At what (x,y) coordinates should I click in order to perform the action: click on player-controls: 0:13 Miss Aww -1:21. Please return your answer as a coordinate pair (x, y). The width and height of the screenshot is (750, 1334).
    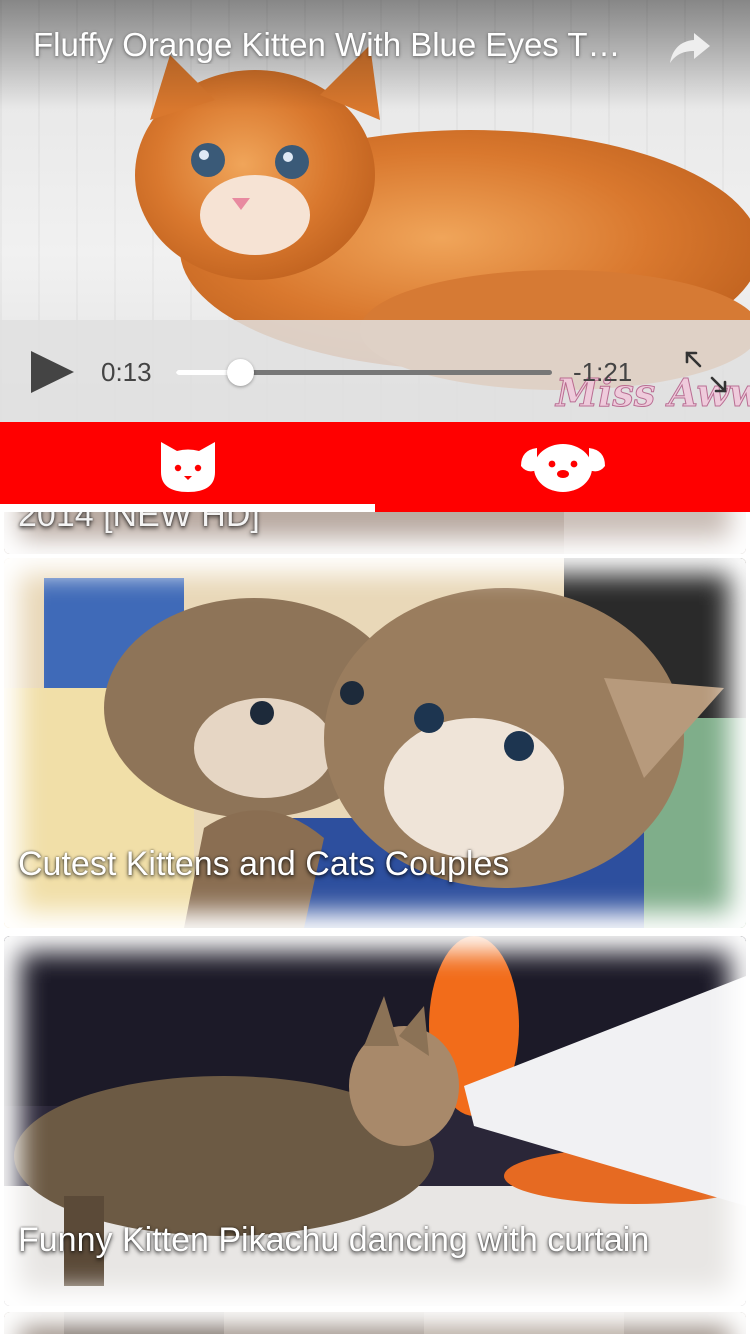
    Looking at the image, I should click on (375, 371).